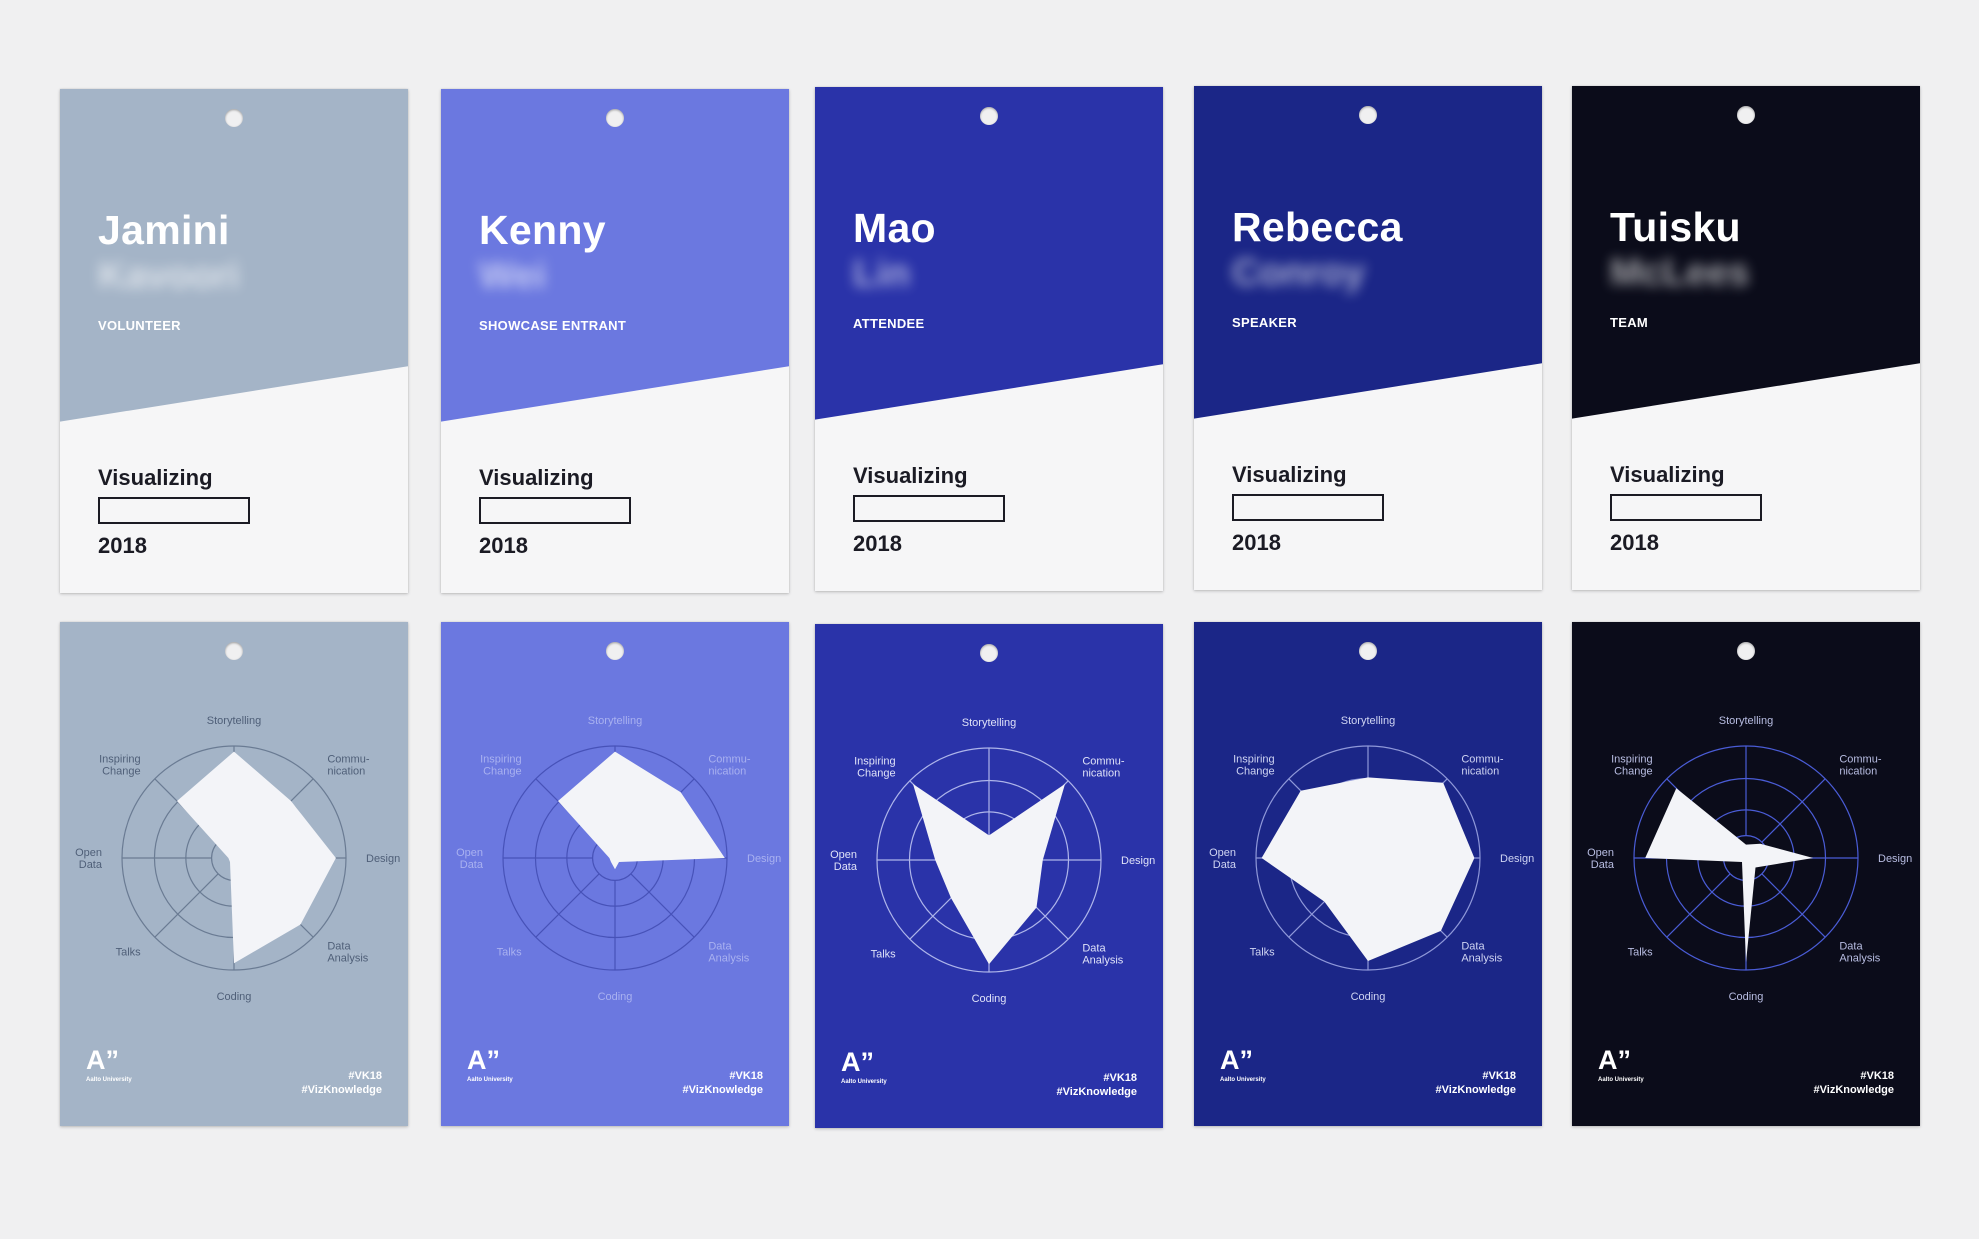  Describe the element at coordinates (139, 325) in the screenshot. I see `role-label: VOLUNTEER` at that location.